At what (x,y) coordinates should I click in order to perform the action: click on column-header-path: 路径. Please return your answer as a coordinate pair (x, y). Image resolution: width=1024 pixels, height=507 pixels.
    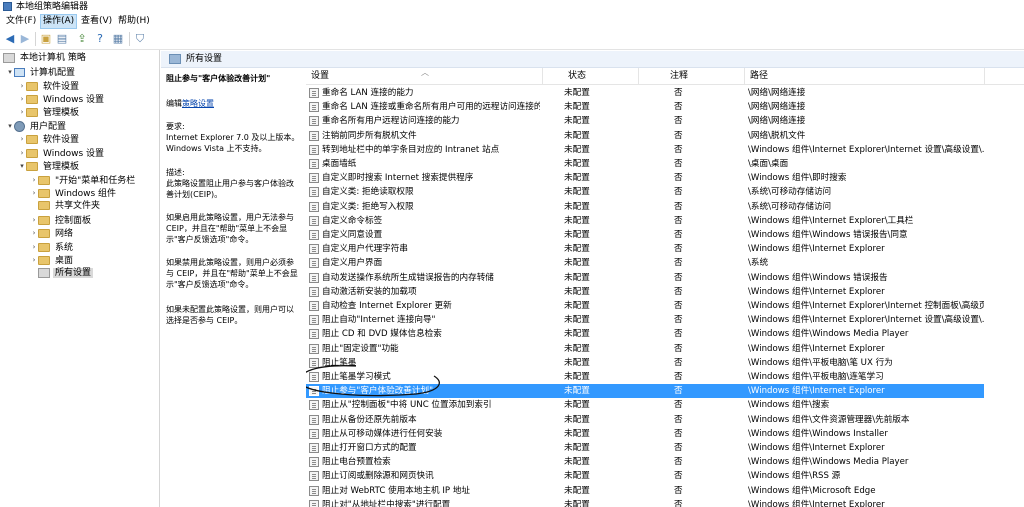
    Looking at the image, I should click on (759, 76).